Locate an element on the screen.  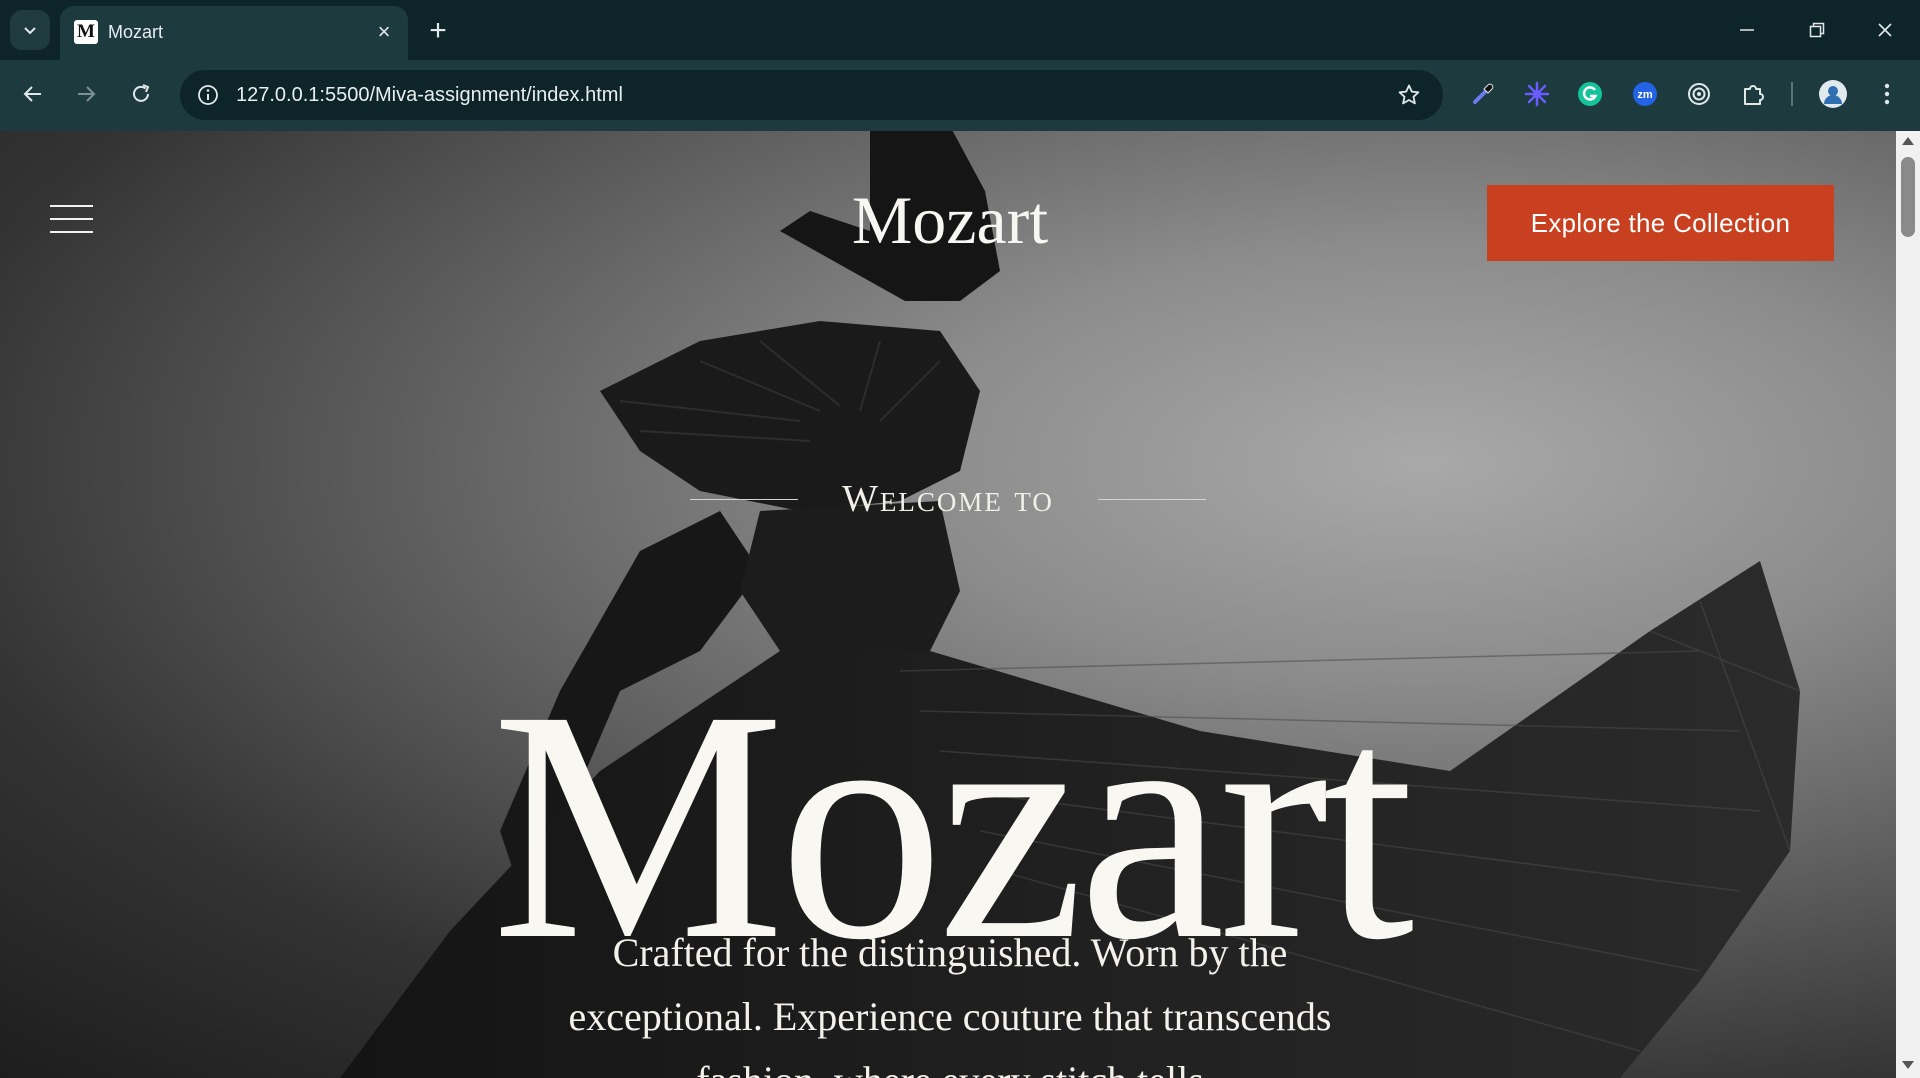
reload-button is located at coordinates (141, 94).